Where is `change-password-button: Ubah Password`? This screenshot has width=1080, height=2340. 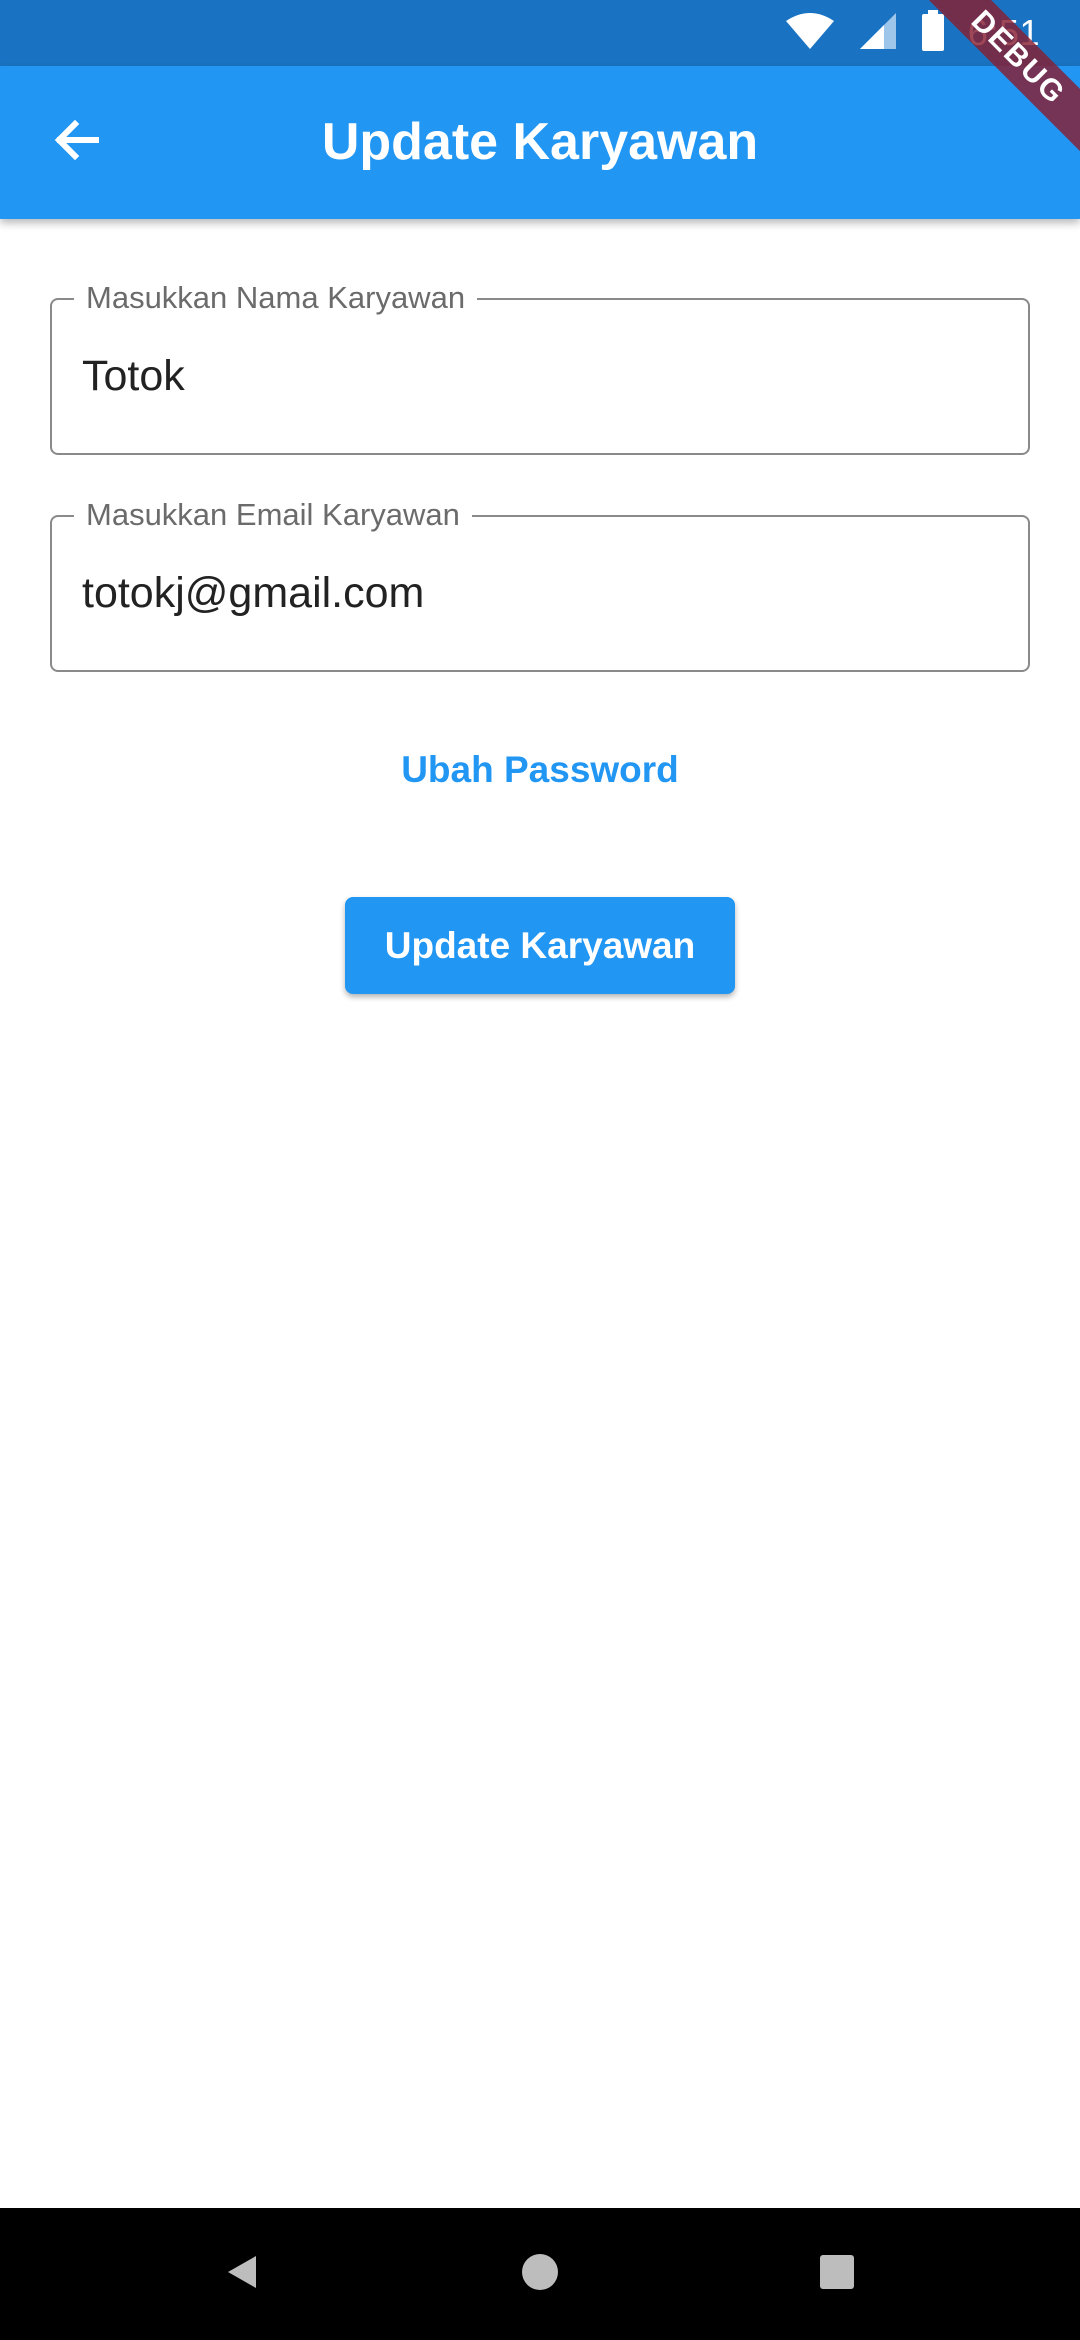
change-password-button: Ubah Password is located at coordinates (540, 770).